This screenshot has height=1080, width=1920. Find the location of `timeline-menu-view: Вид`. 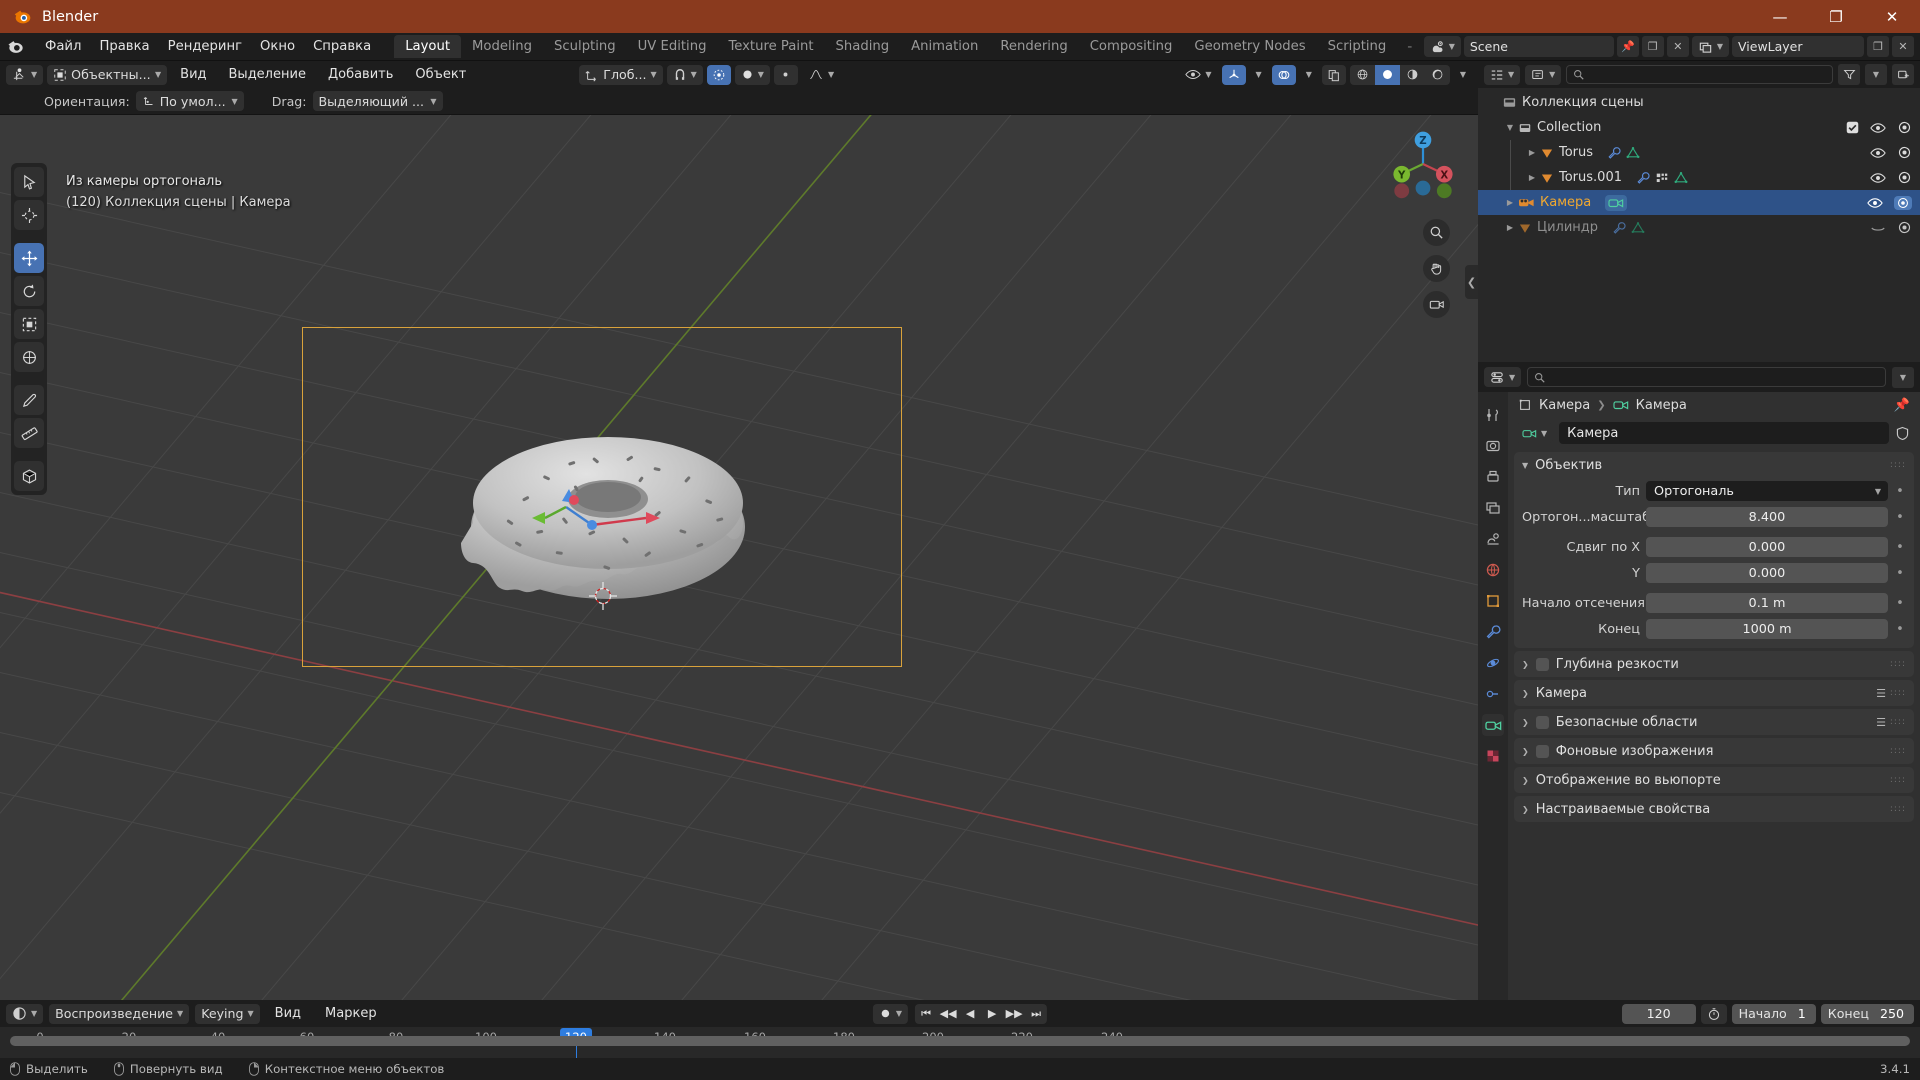

timeline-menu-view: Вид is located at coordinates (288, 1013).